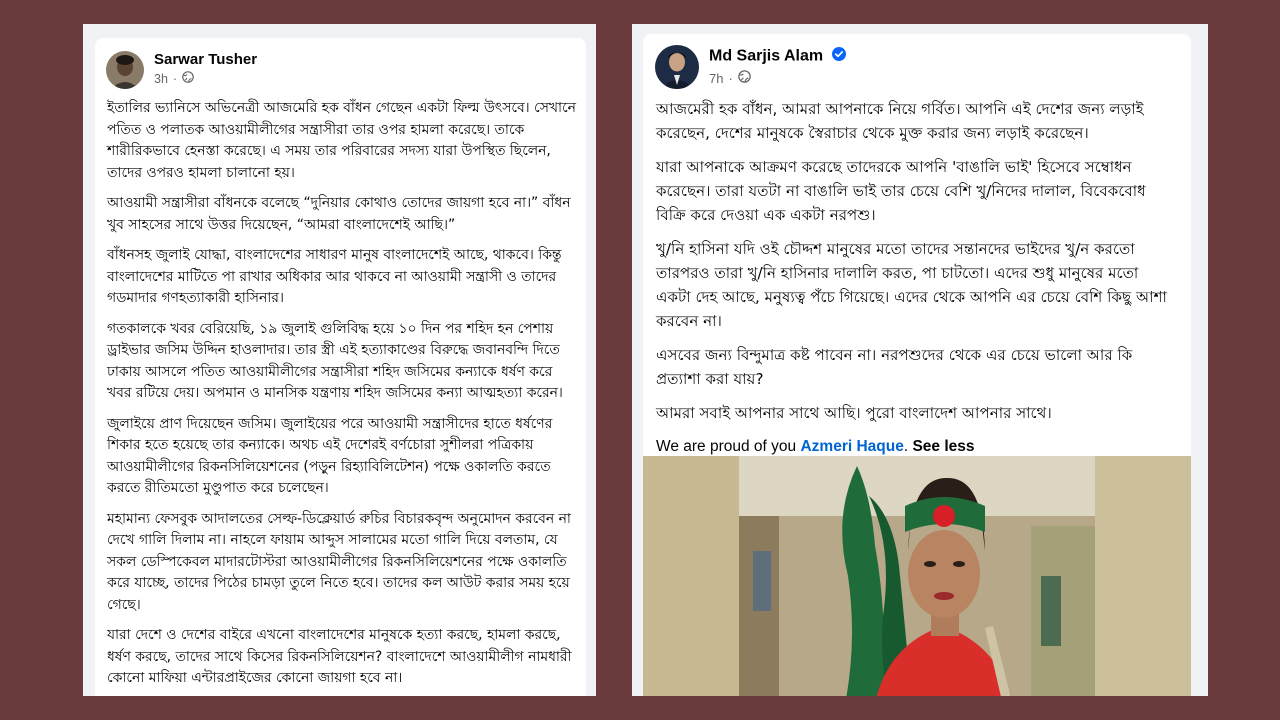  What do you see at coordinates (161, 79) in the screenshot?
I see `post-time: 3h` at bounding box center [161, 79].